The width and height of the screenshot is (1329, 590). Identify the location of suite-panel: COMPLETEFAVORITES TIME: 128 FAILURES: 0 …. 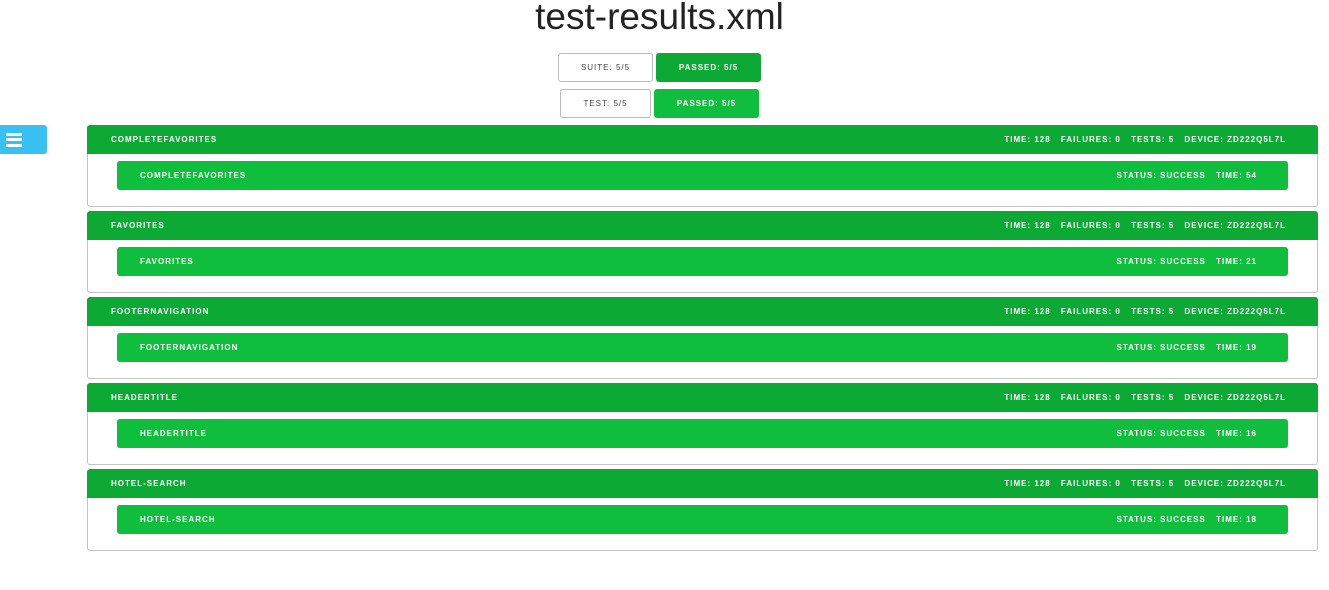
(702, 166).